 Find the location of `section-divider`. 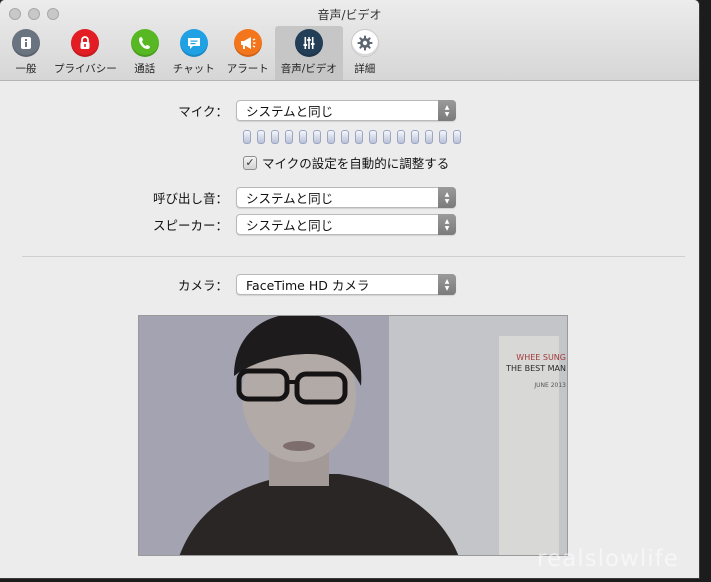

section-divider is located at coordinates (353, 256).